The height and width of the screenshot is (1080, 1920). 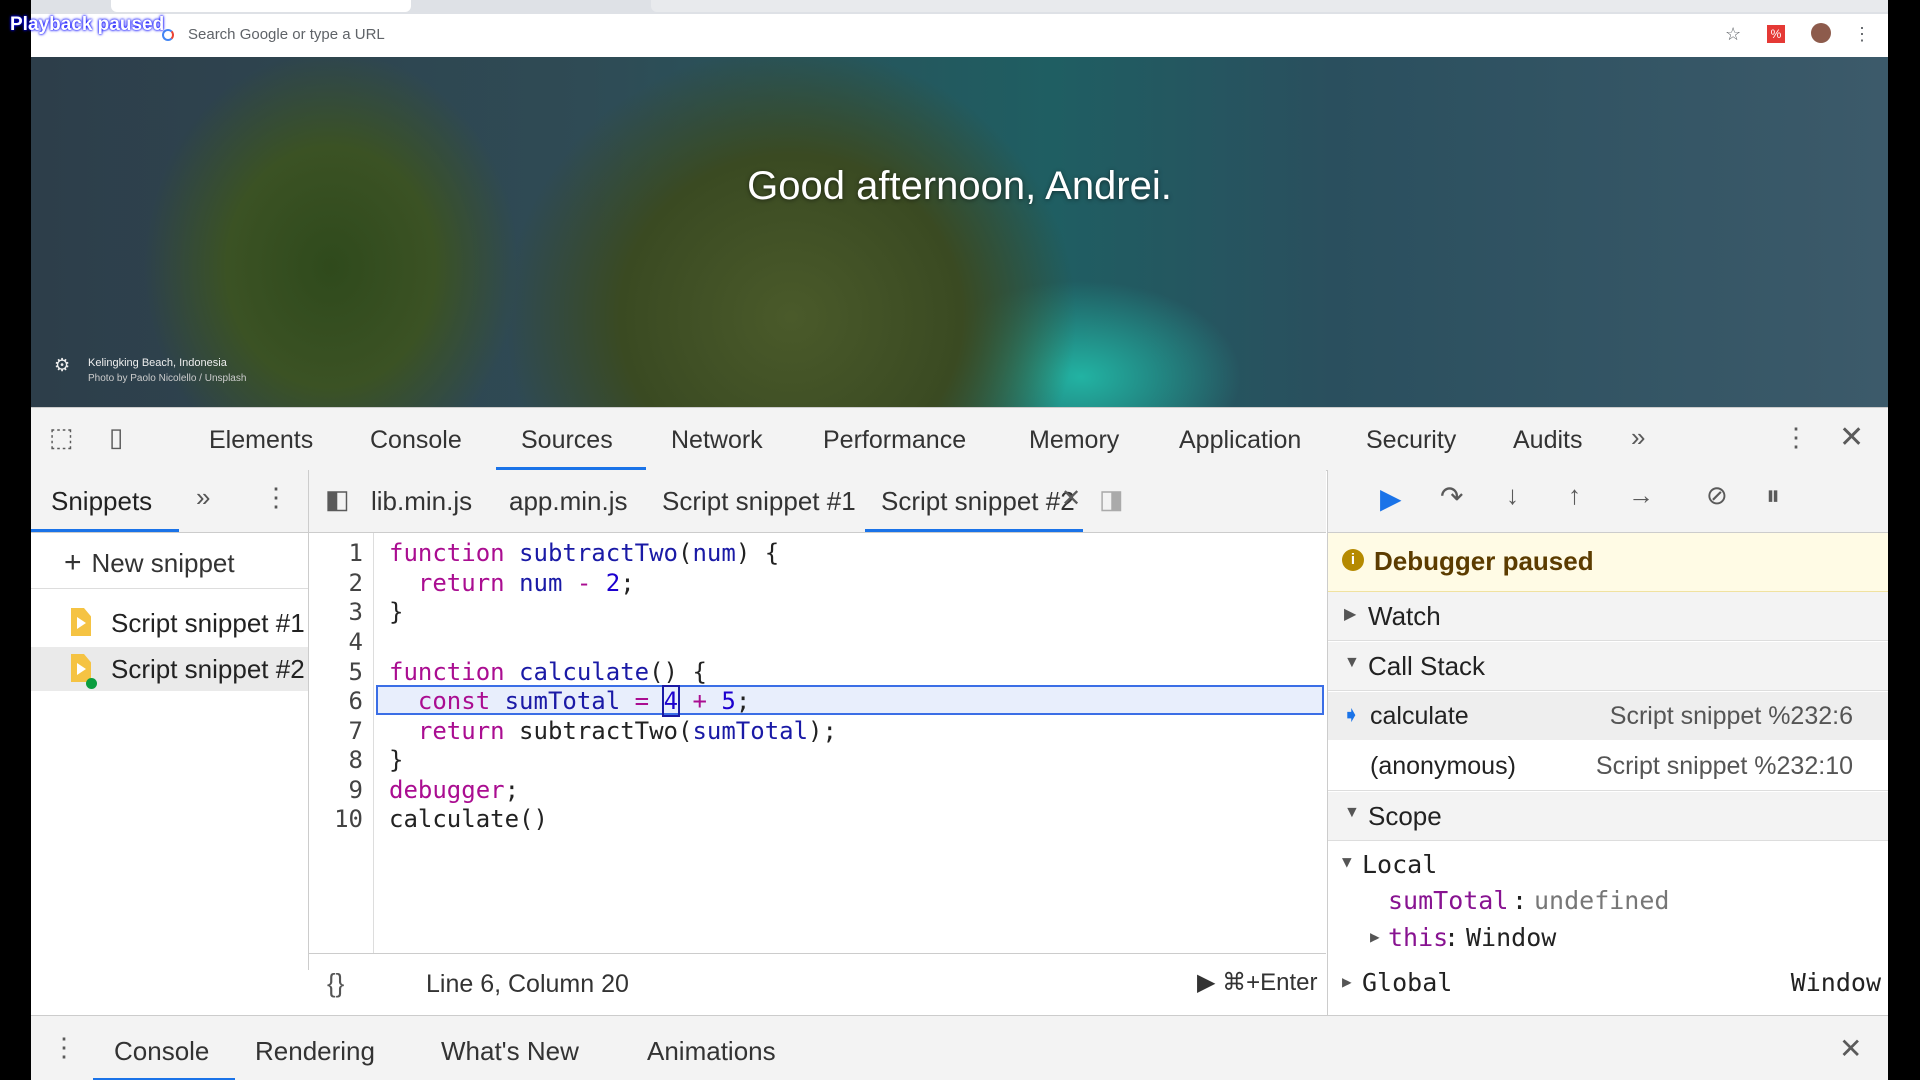 What do you see at coordinates (1270, 982) in the screenshot?
I see `run-shortcut: ⌘+Enter` at bounding box center [1270, 982].